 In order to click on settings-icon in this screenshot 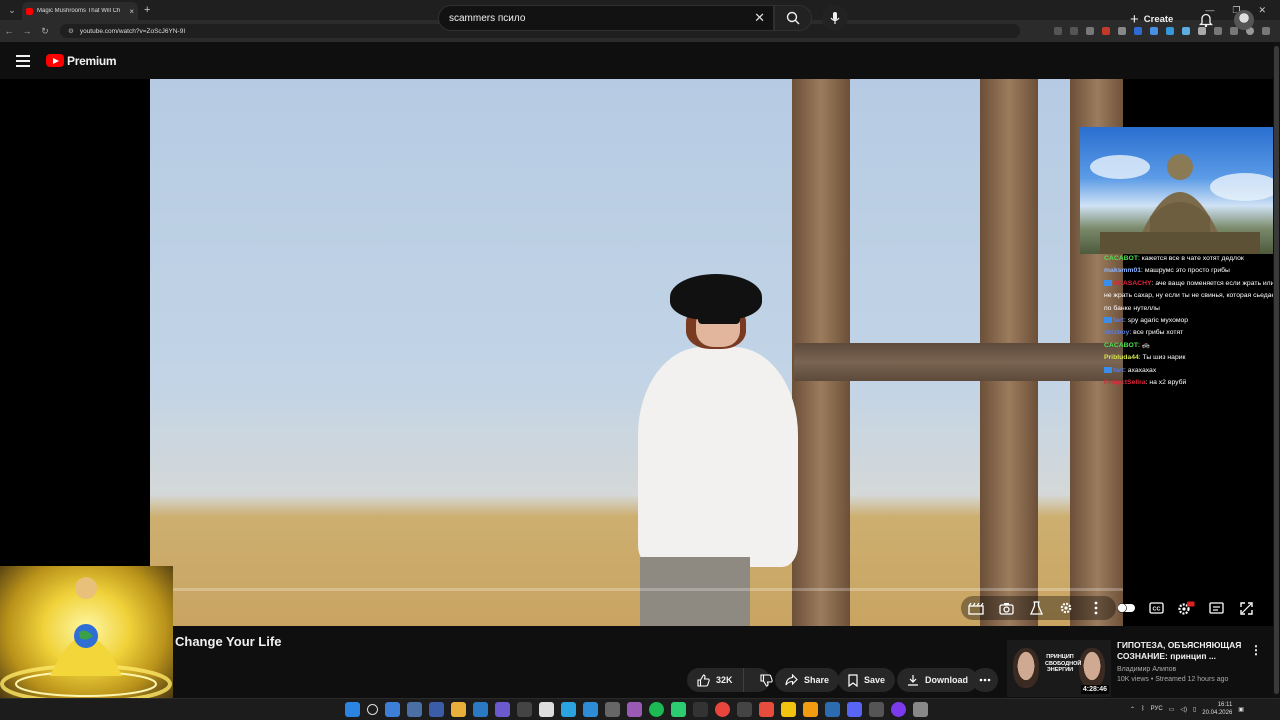, I will do `click(920, 709)`.